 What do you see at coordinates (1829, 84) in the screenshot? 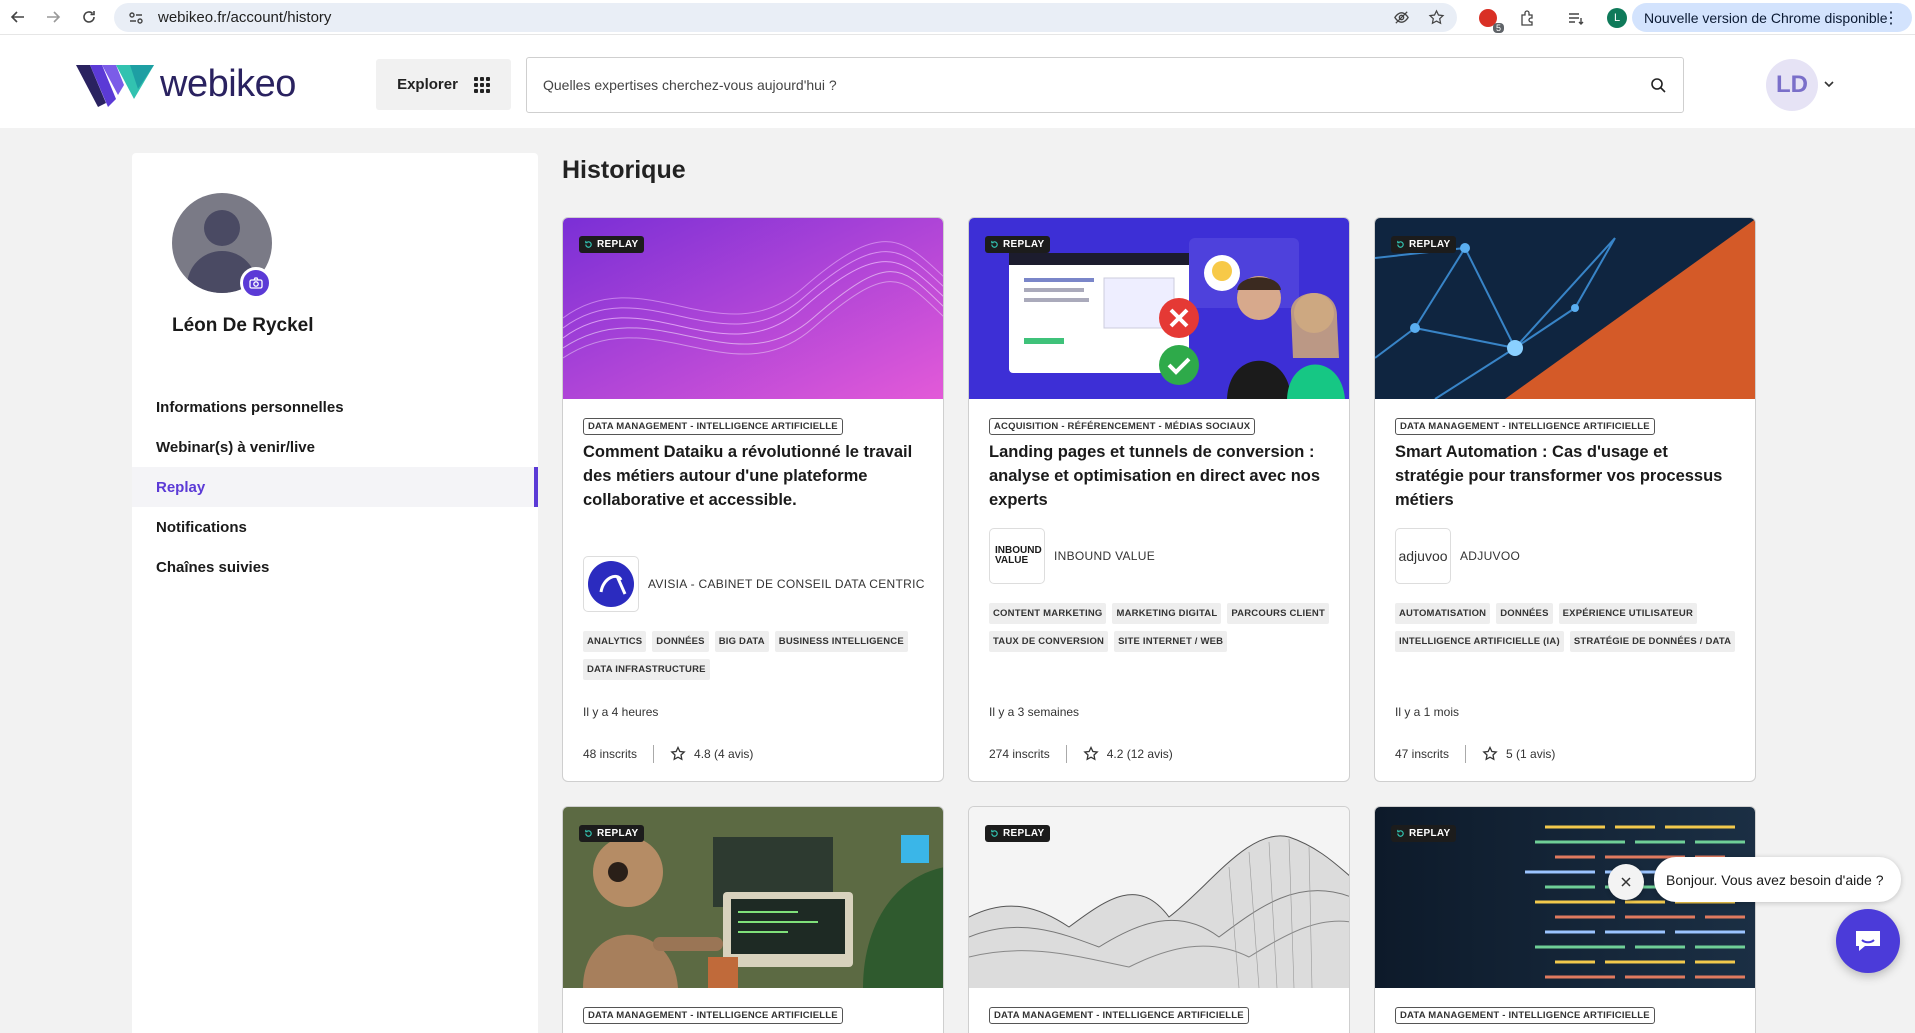
I see `chevron-down-icon` at bounding box center [1829, 84].